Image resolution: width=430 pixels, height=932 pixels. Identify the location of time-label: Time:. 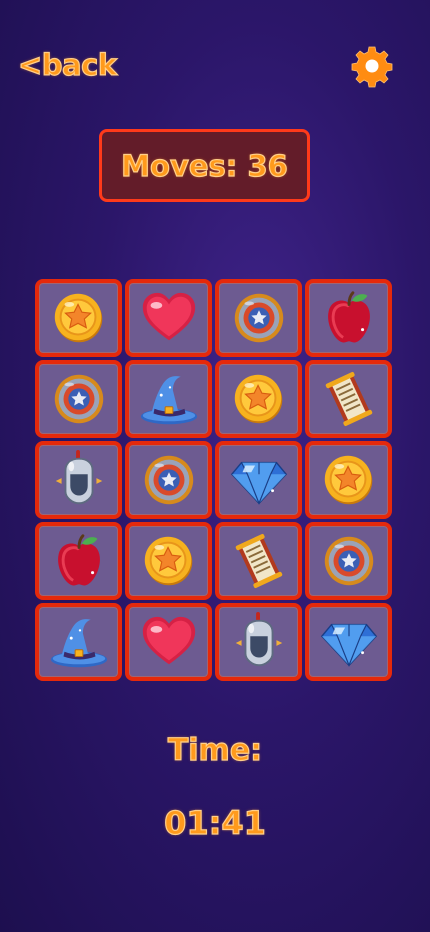
(215, 750).